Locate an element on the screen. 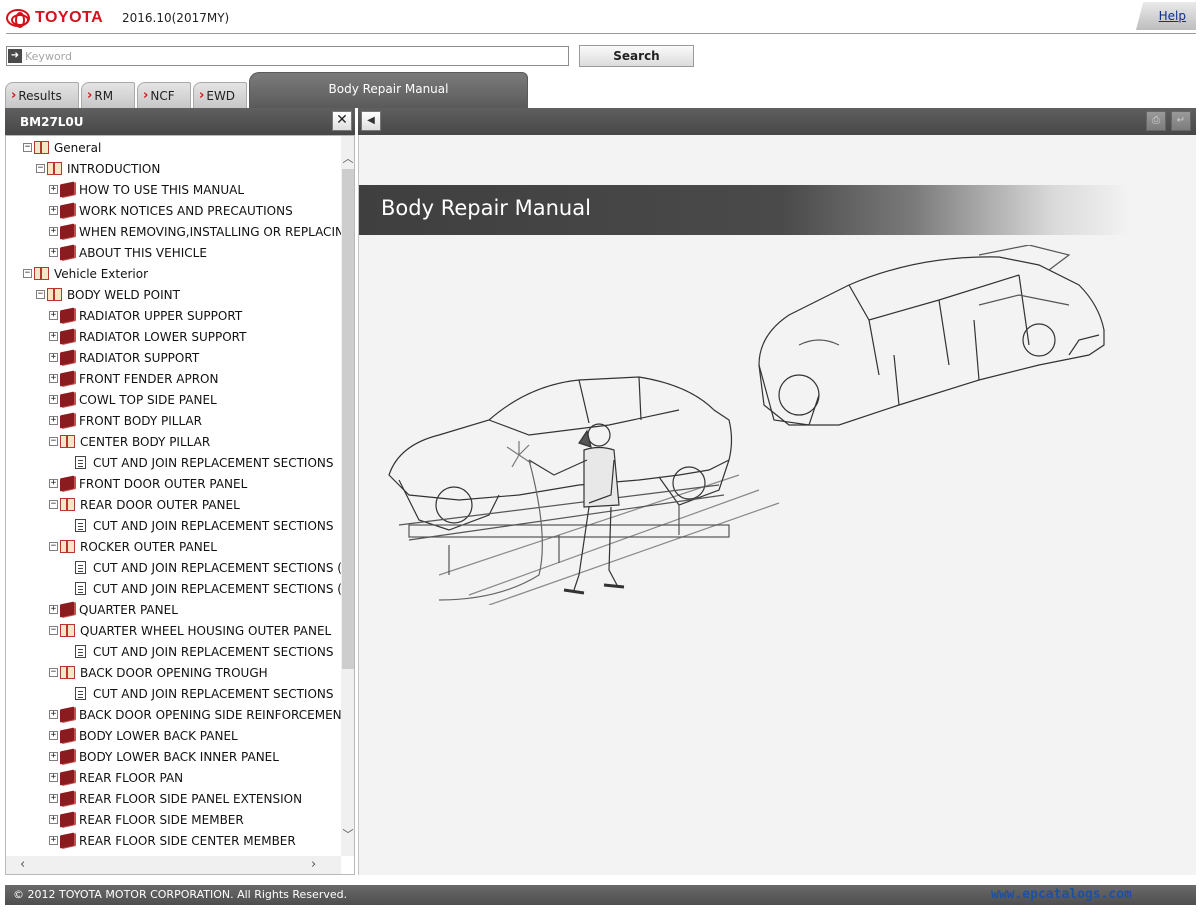 The width and height of the screenshot is (1204, 914). brand-name: TOYOTA is located at coordinates (69, 17).